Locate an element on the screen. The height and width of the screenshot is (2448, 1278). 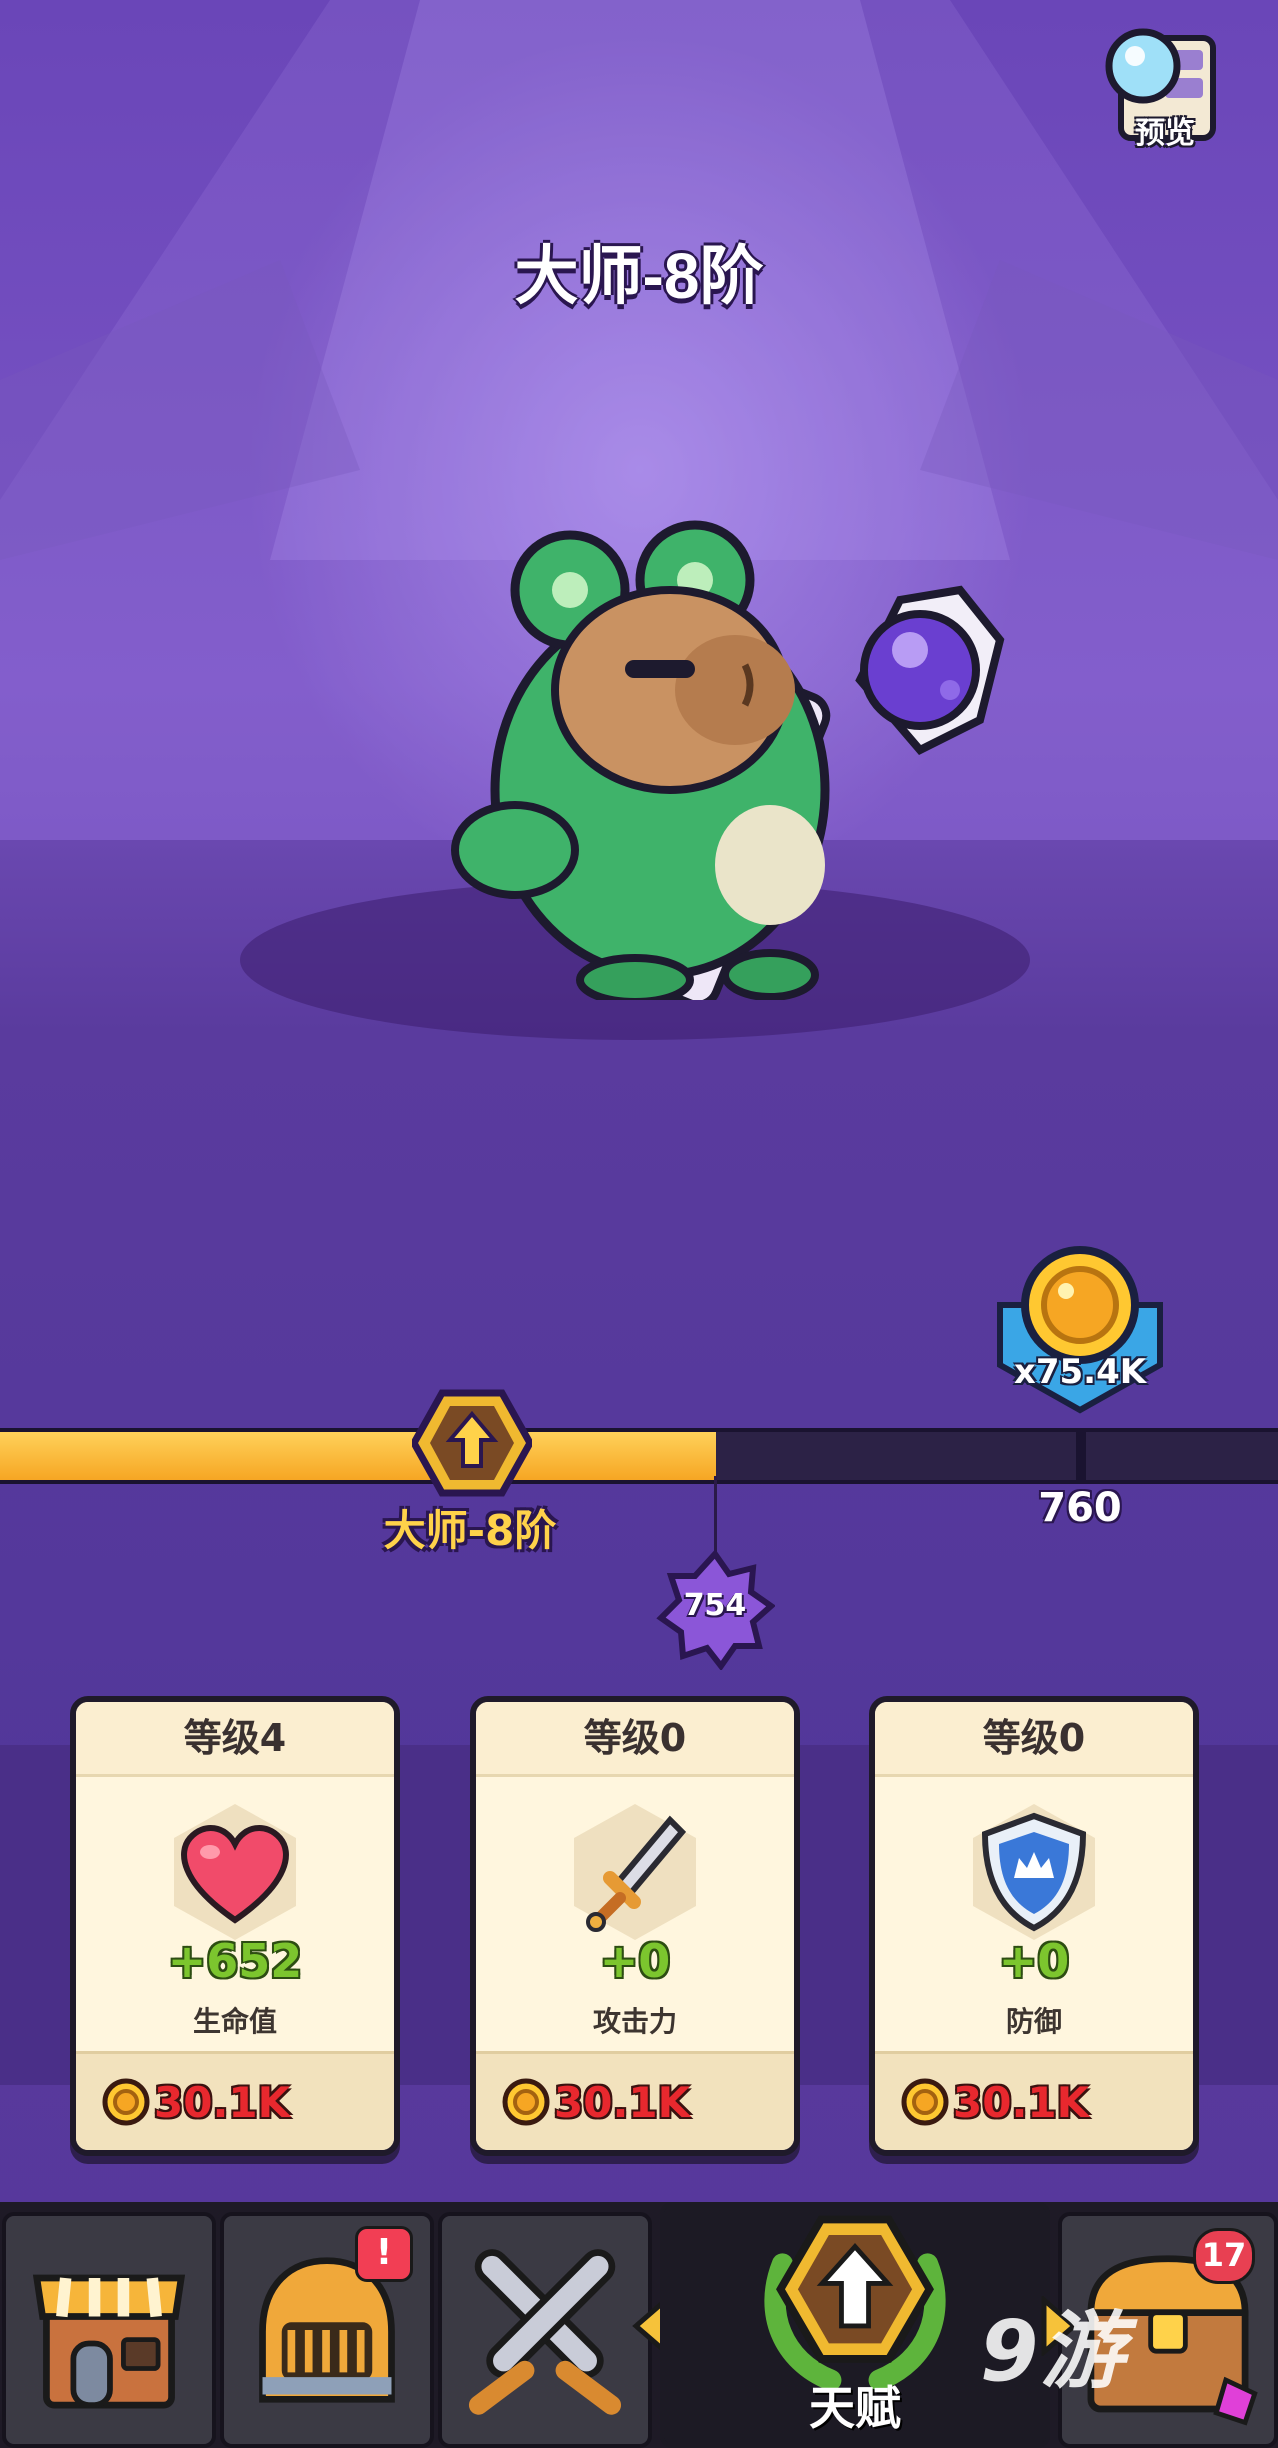
heart-icon is located at coordinates (235, 1874).